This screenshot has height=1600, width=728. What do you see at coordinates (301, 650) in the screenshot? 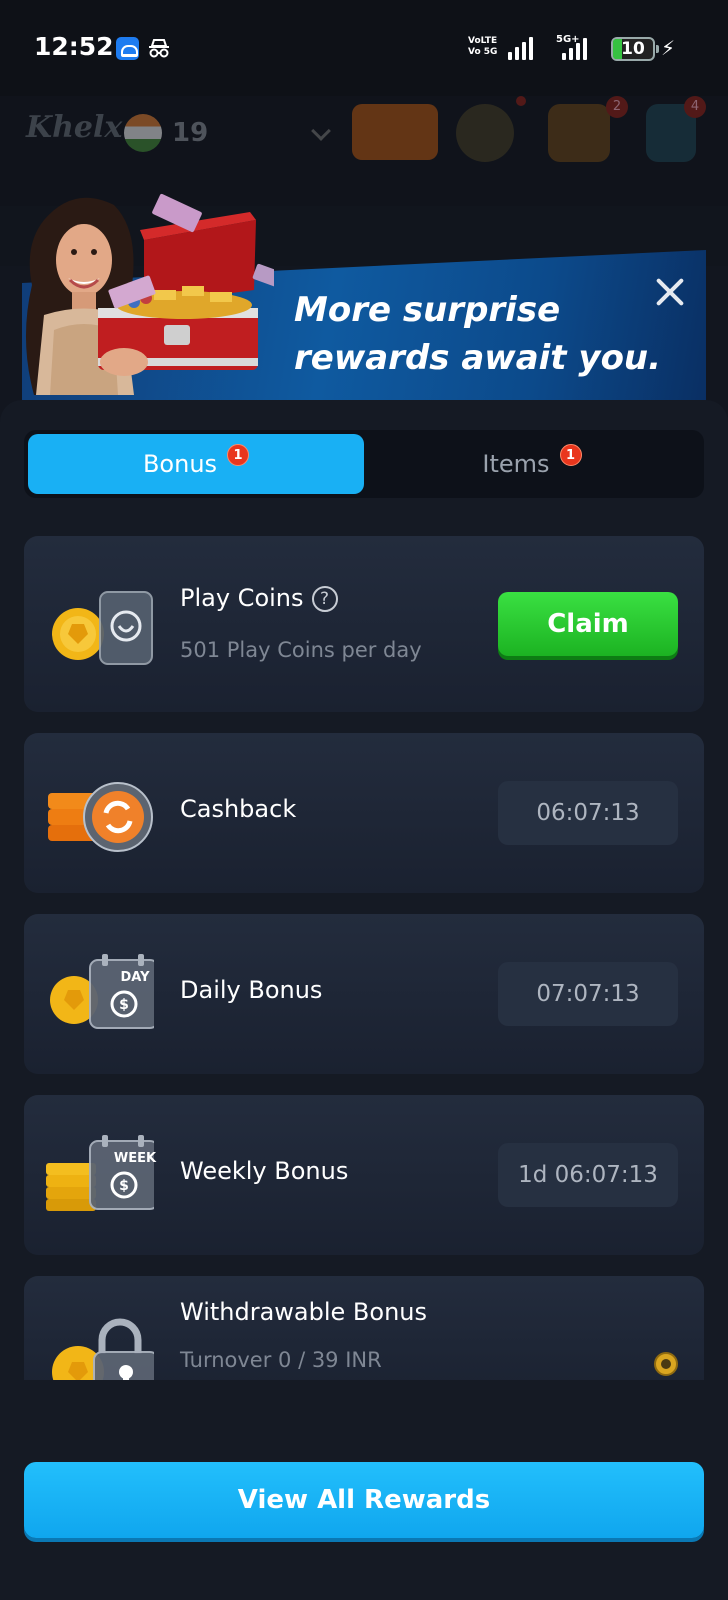
I see `play-coins-subtitle: 501 Play Coins per day` at bounding box center [301, 650].